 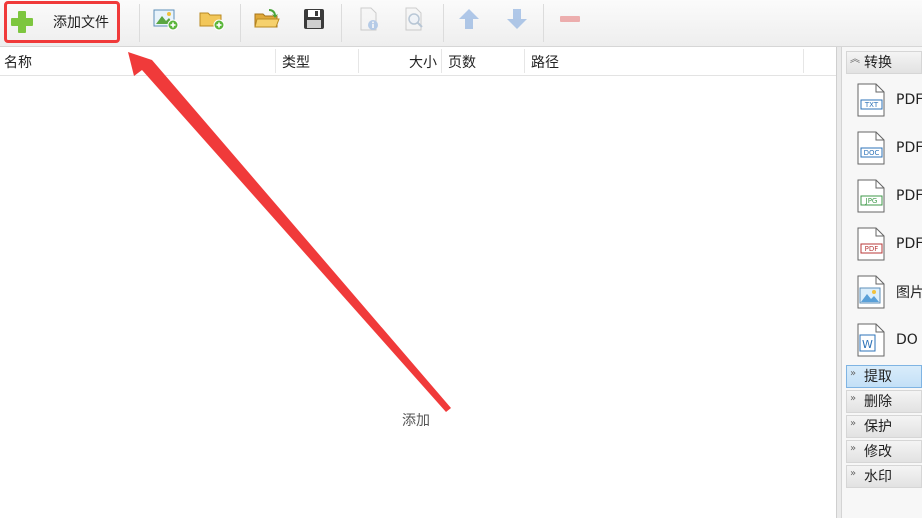 I want to click on chevron-collapse-icon: ︽, so click(x=855, y=59).